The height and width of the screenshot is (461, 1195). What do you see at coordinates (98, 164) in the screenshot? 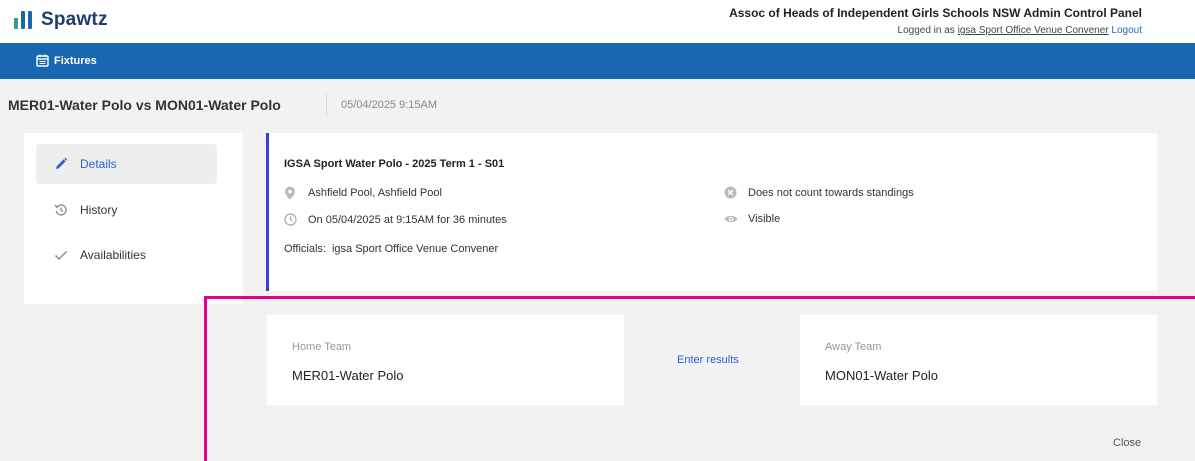
I see `side-menu-label: Details` at bounding box center [98, 164].